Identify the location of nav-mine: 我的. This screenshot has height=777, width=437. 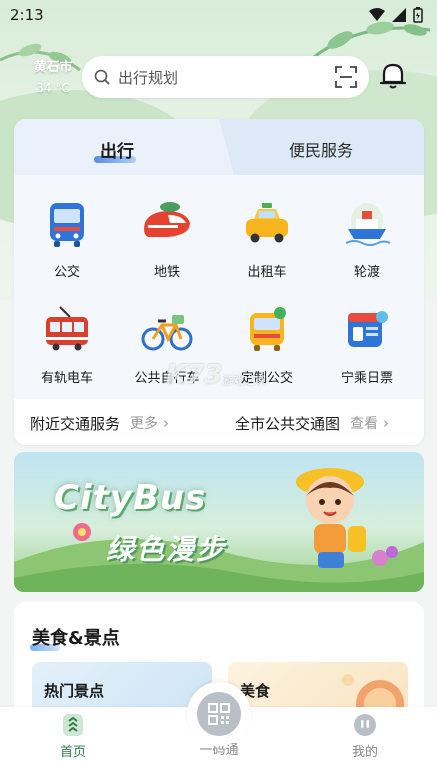
(365, 736).